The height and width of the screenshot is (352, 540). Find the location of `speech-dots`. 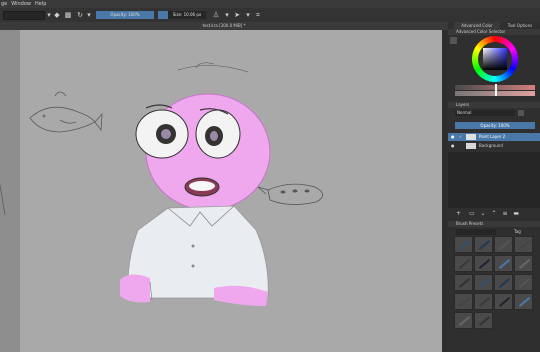

speech-dots is located at coordinates (295, 191).